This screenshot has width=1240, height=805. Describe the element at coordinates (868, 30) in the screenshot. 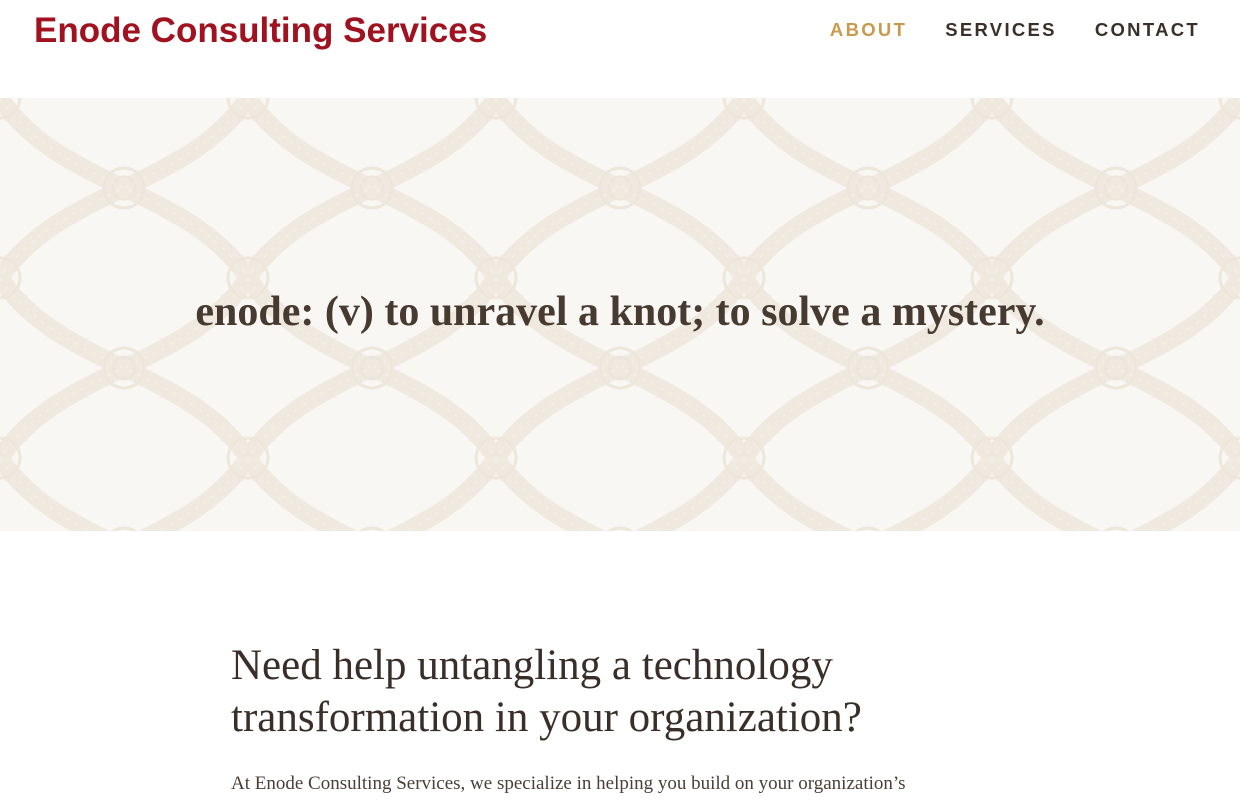

I see `nav-item-about: ABOUT` at that location.